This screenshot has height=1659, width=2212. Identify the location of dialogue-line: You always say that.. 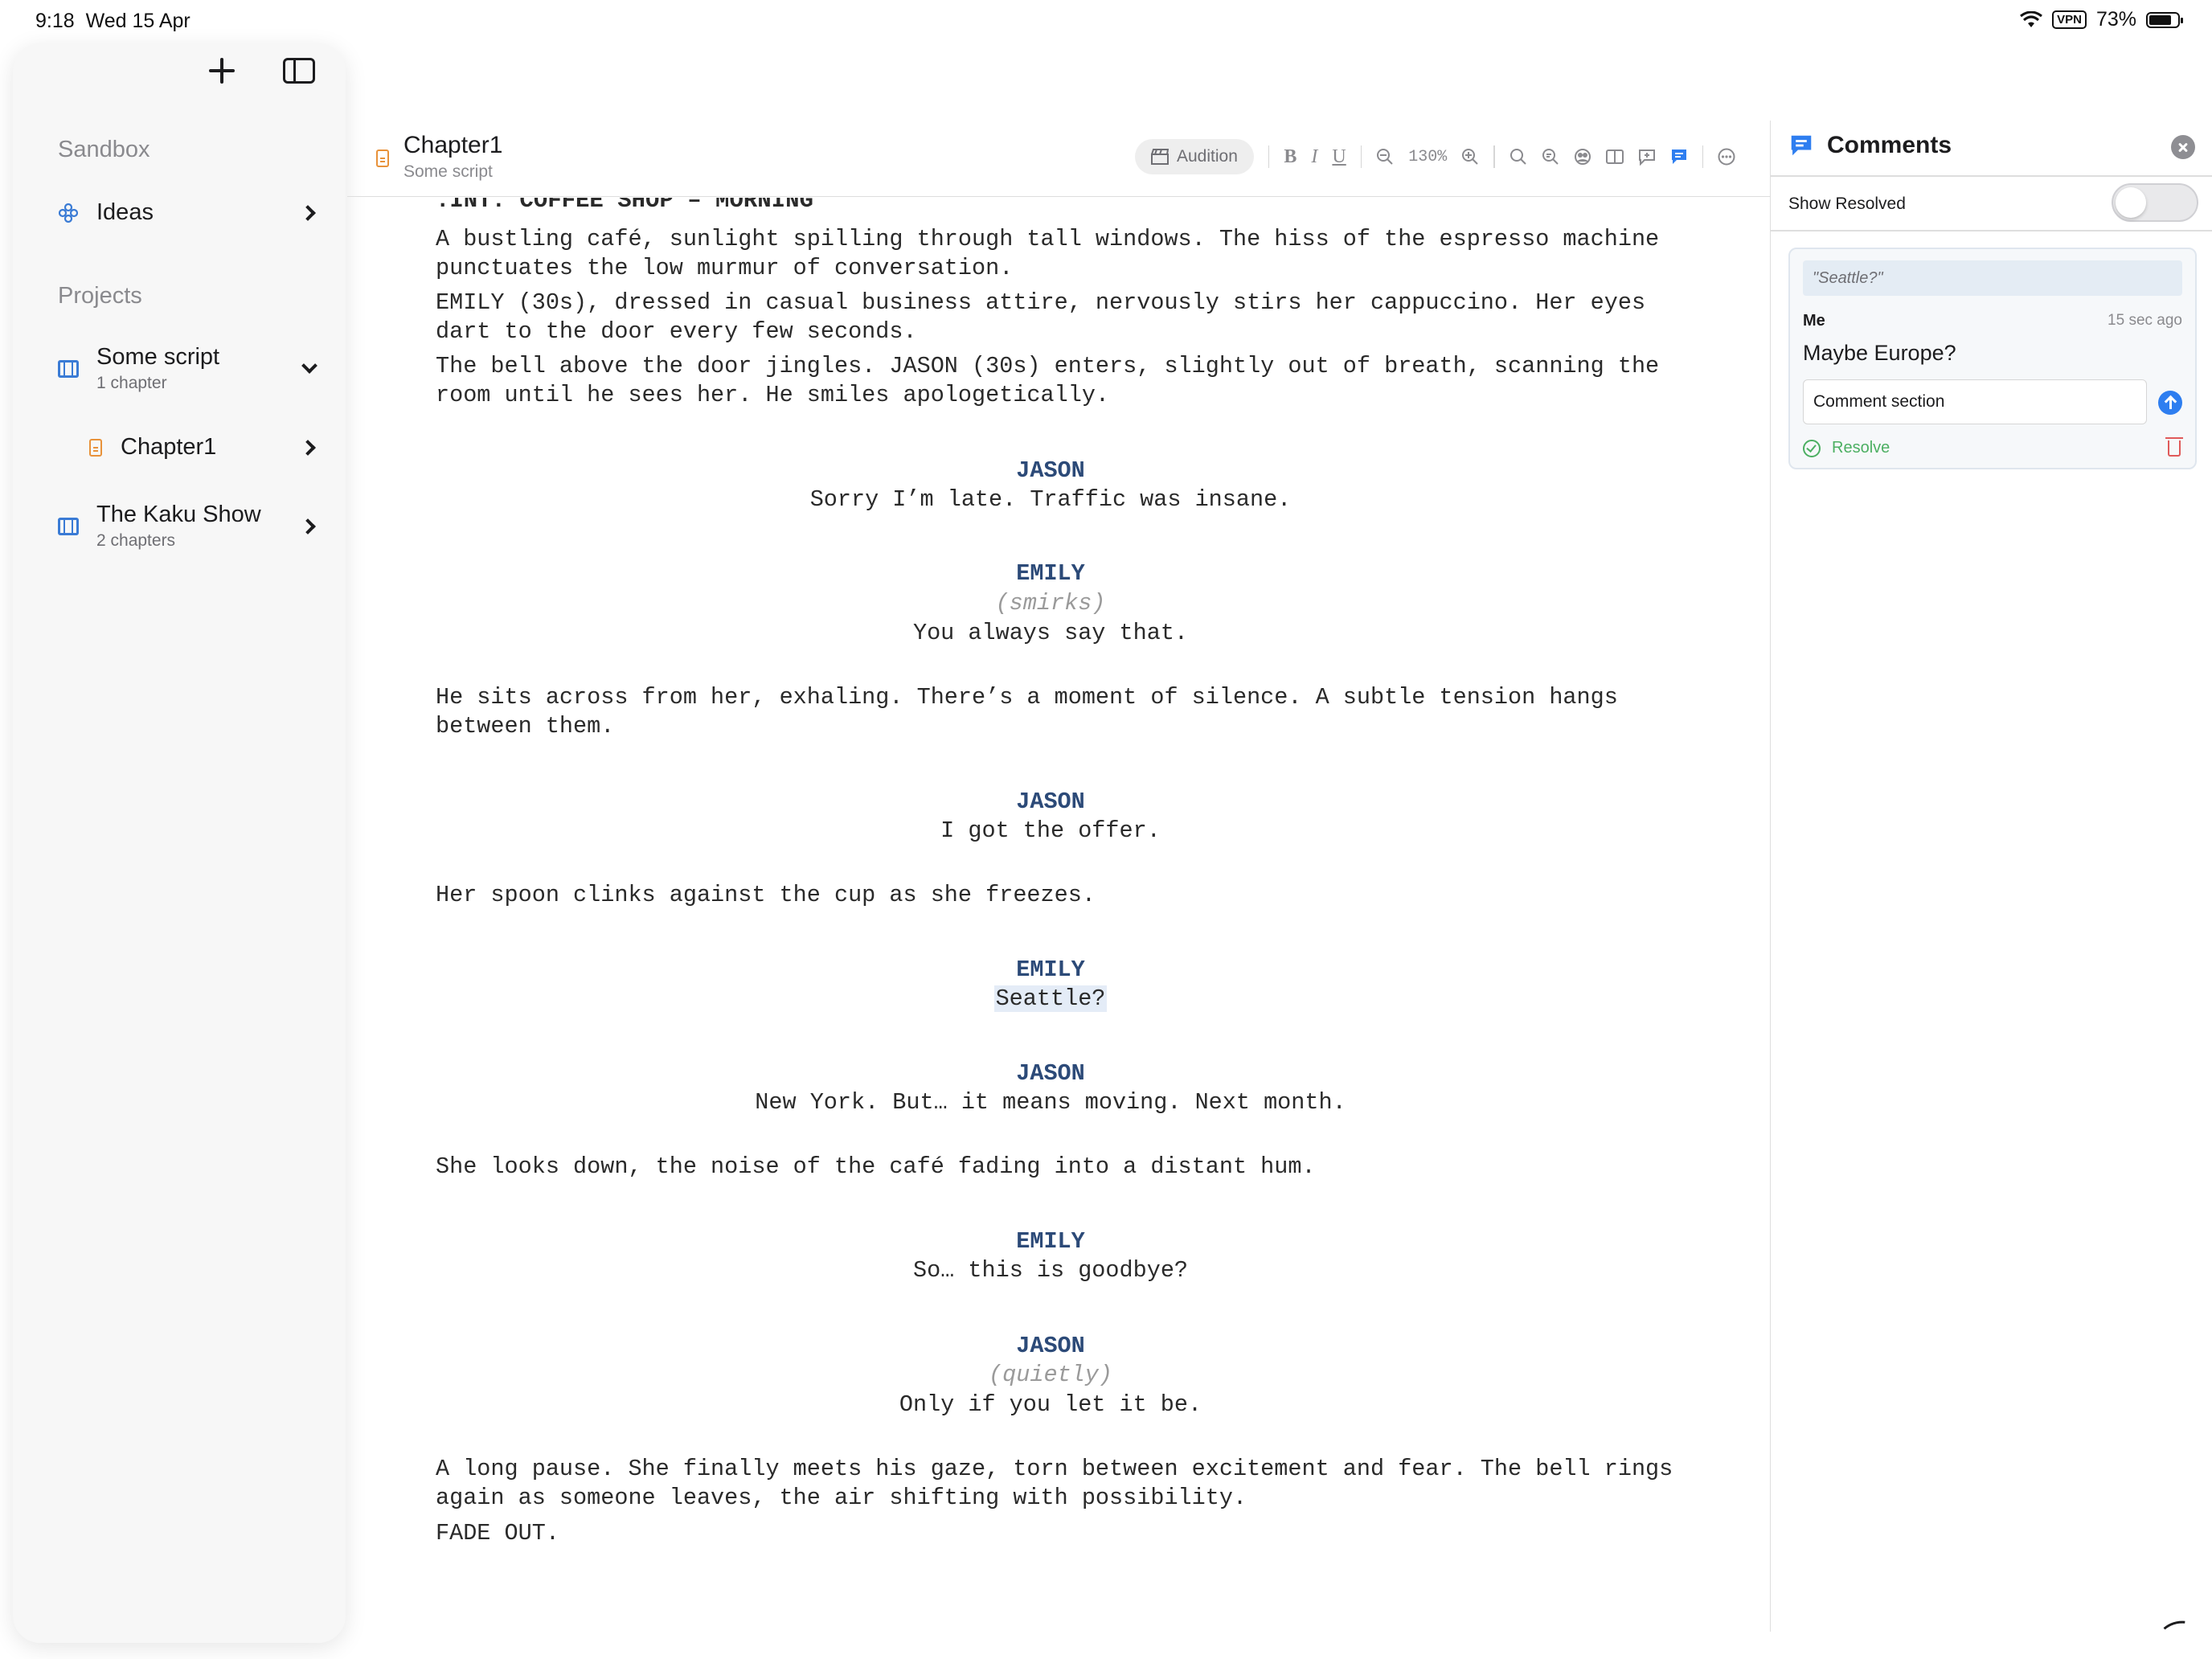
(1050, 633).